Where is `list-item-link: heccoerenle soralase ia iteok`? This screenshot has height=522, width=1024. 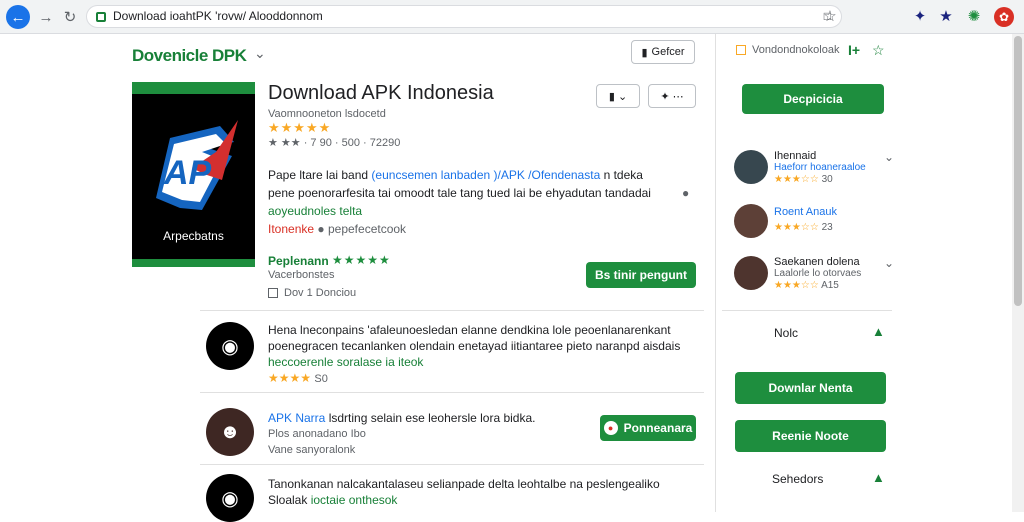
list-item-link: heccoerenle soralase ia iteok is located at coordinates (483, 362).